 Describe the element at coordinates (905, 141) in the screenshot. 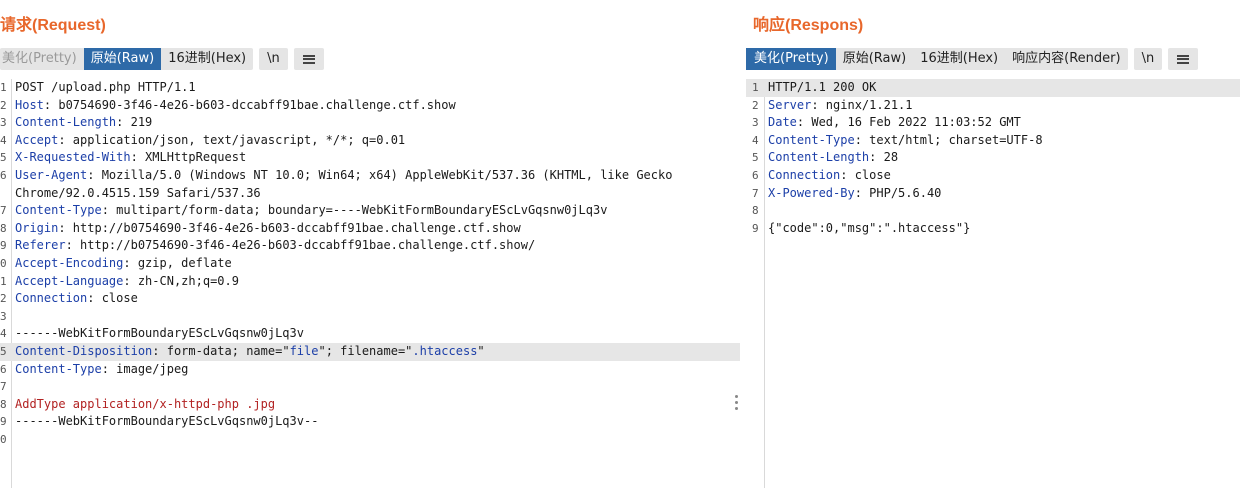

I see `line-text: Content-Type: text/html; charset=UTF-8` at that location.